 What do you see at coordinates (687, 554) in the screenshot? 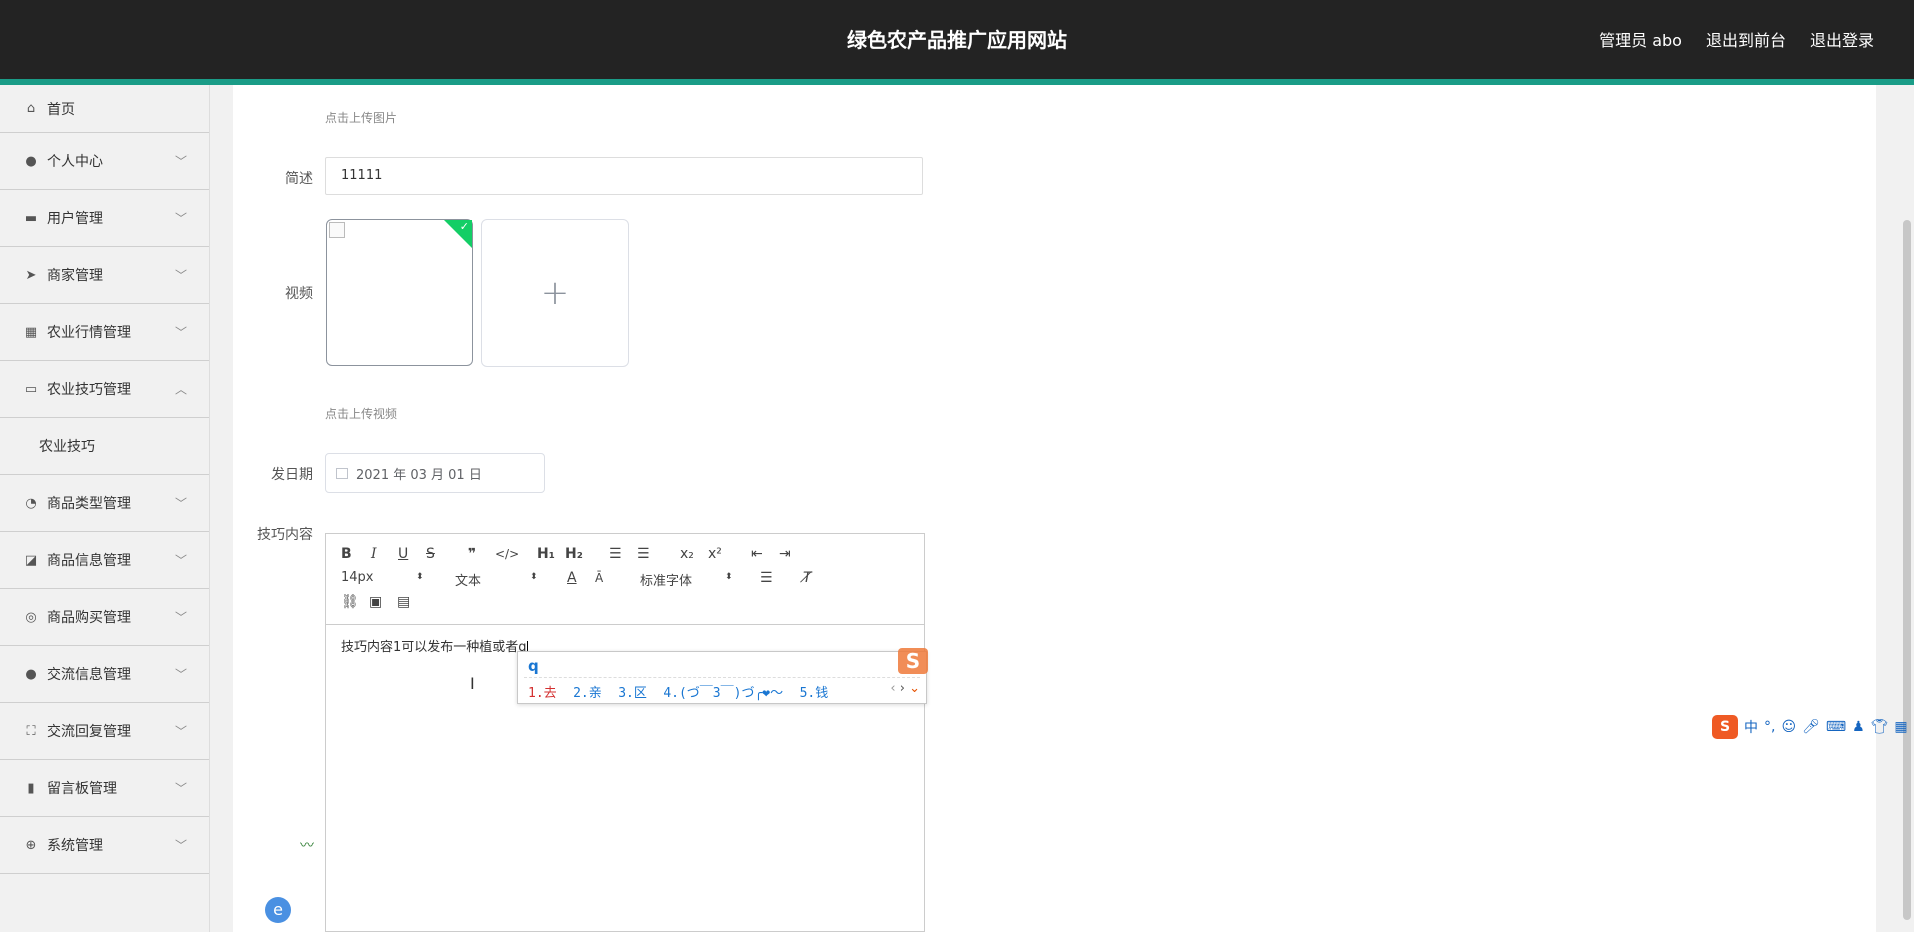
I see `subscript-icon: x₂` at bounding box center [687, 554].